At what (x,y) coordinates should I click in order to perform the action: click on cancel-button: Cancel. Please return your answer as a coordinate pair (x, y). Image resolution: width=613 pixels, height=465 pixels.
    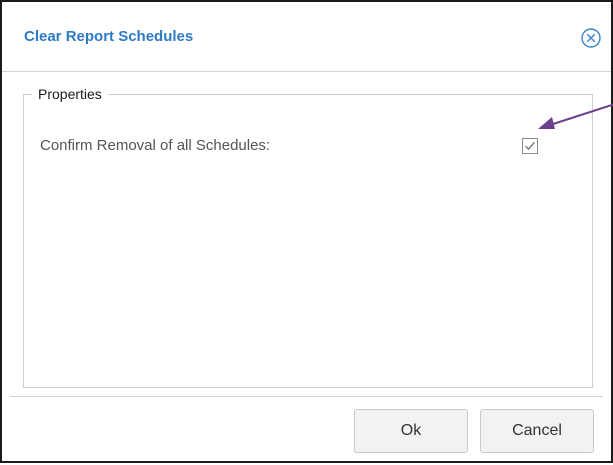
    Looking at the image, I should click on (537, 431).